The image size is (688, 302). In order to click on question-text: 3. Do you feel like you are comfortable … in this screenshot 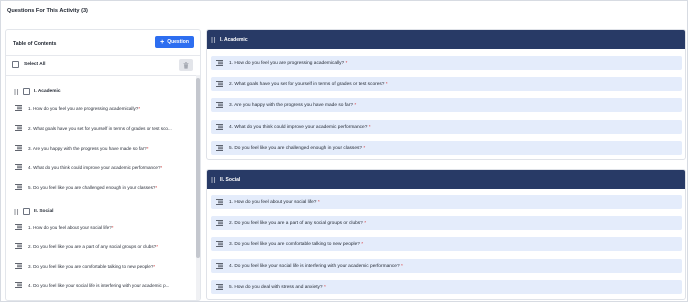, I will do `click(294, 244)`.